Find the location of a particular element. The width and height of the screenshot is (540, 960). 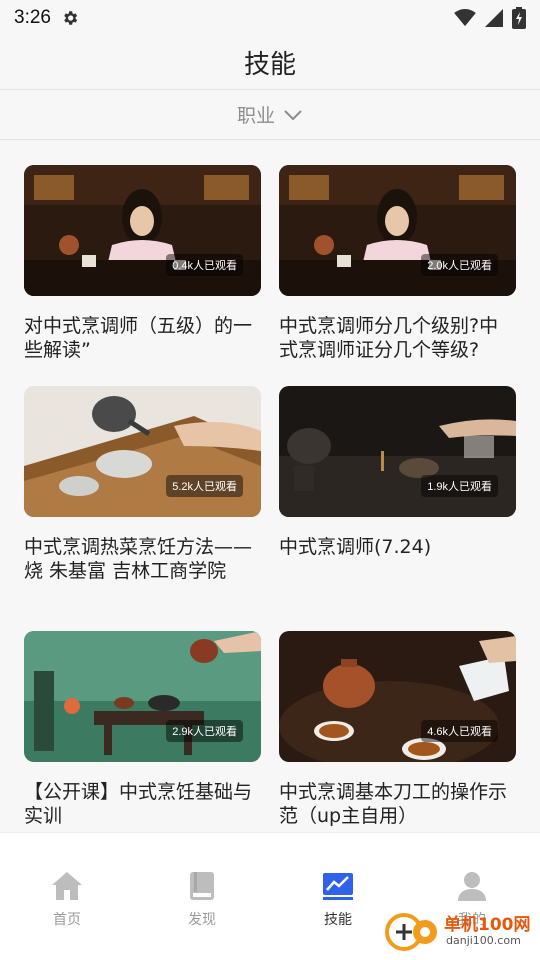

nav-skills: 技能 is located at coordinates (338, 899).